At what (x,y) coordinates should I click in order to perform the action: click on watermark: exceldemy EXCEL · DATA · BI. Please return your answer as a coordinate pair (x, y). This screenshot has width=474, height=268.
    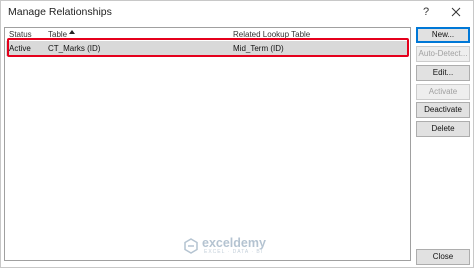
    Looking at the image, I should click on (235, 247).